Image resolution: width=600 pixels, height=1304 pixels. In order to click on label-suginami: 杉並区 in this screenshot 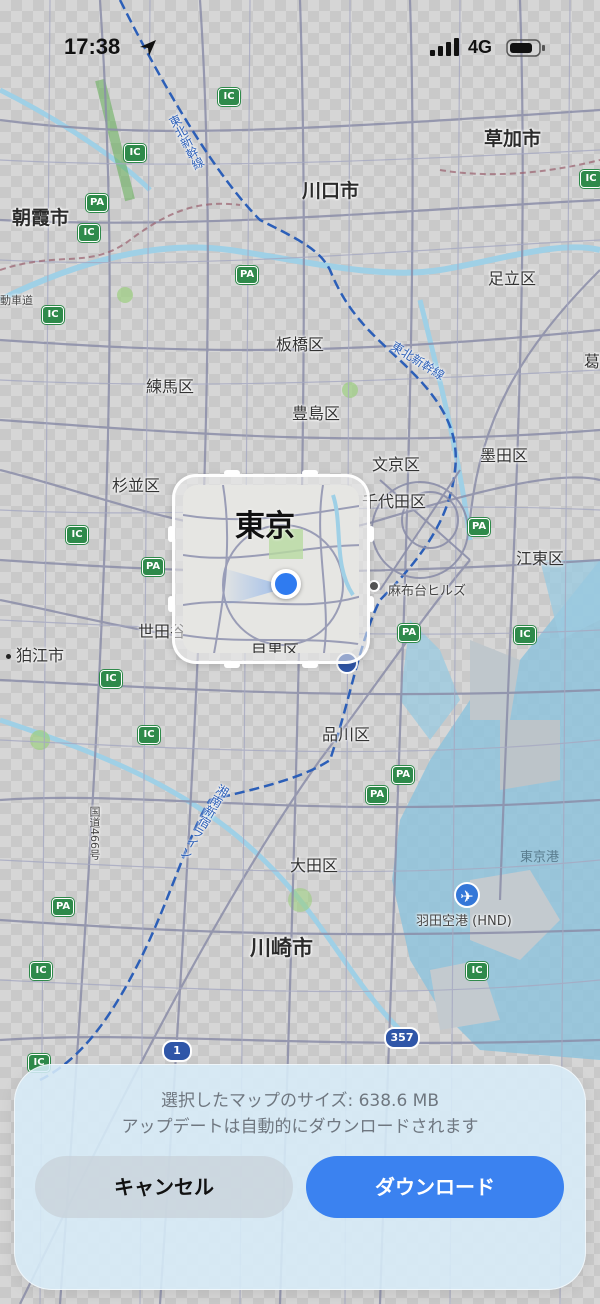, I will do `click(136, 485)`.